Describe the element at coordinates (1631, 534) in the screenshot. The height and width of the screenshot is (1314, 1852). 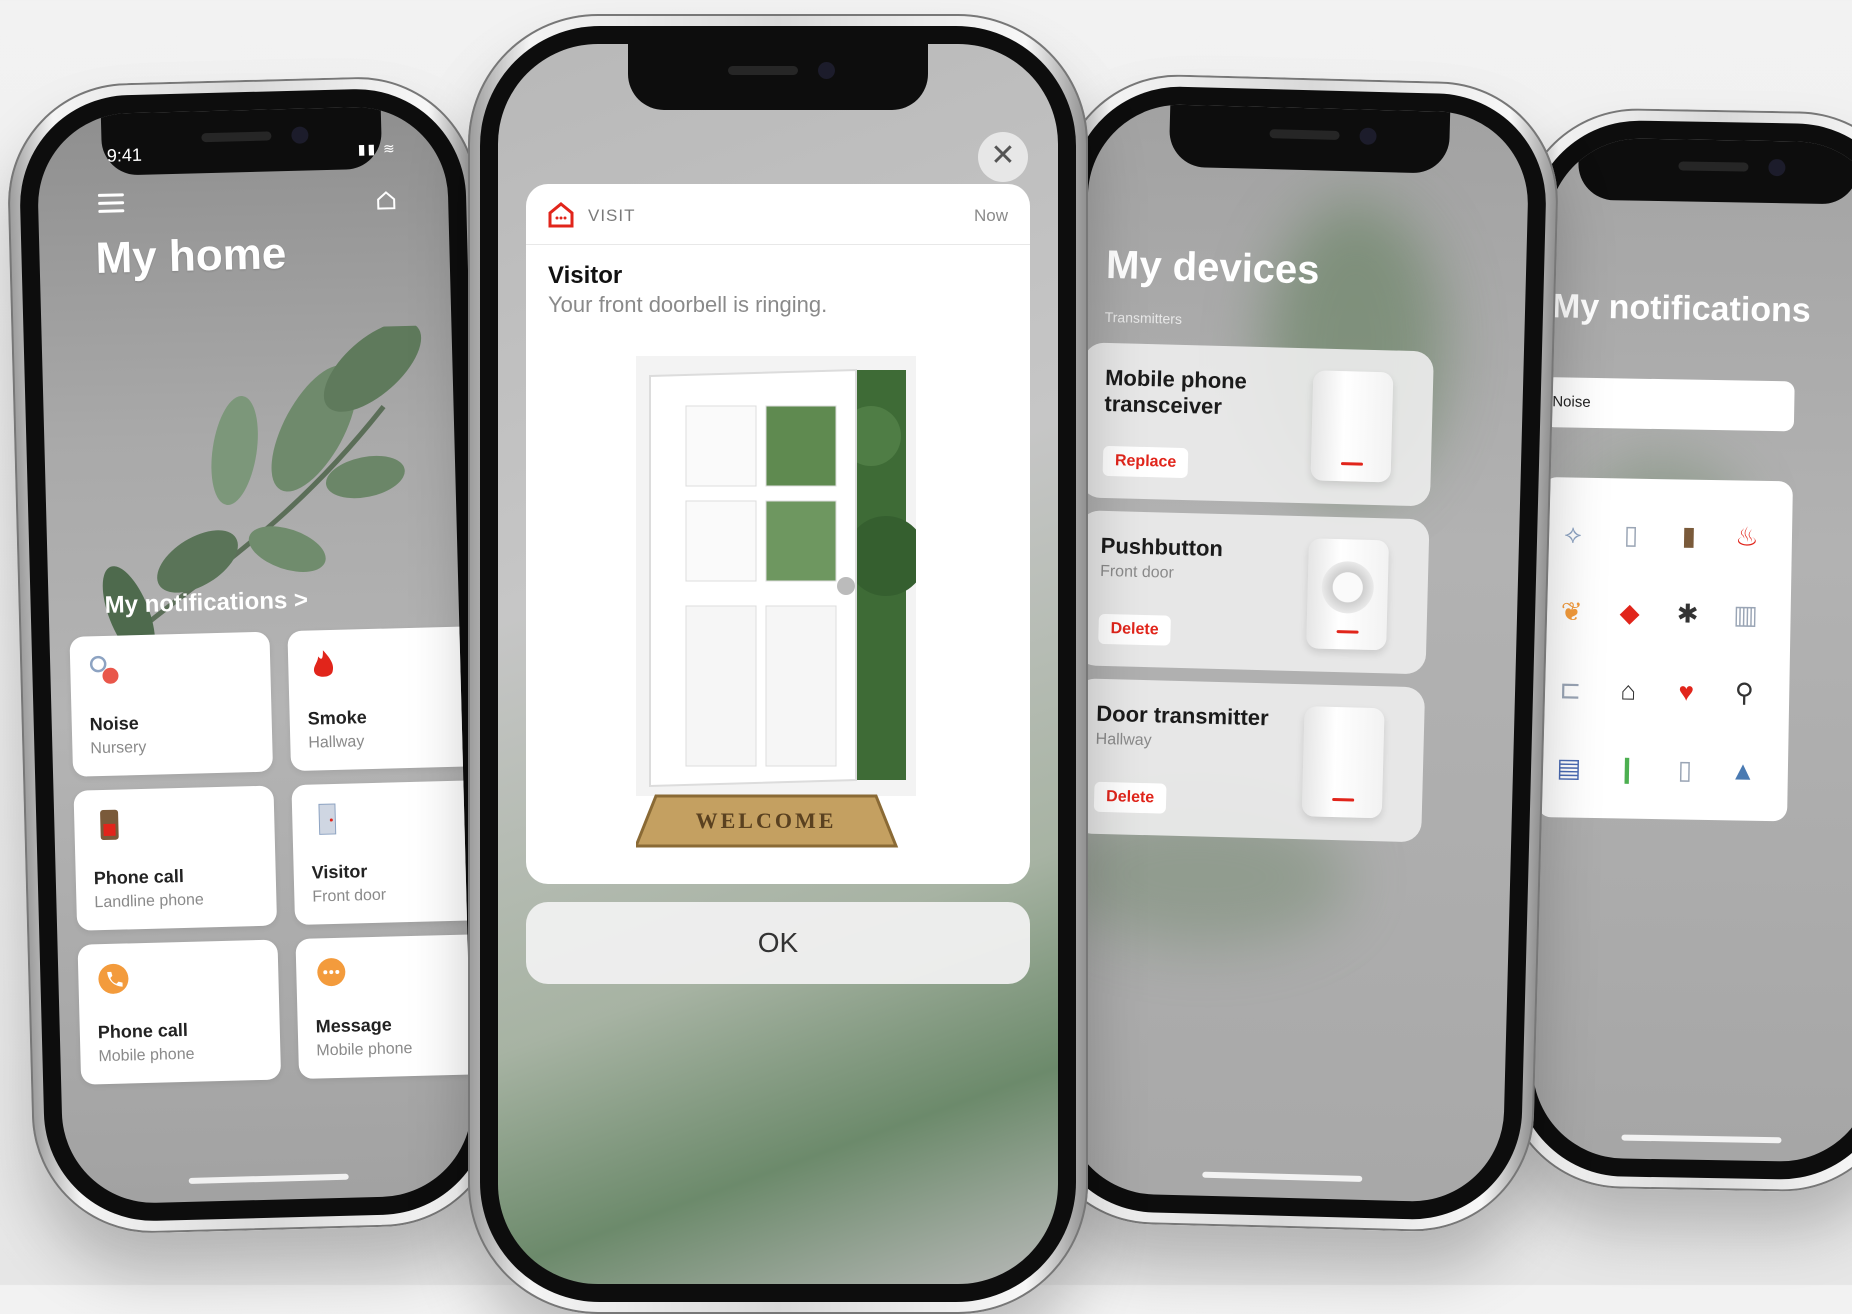
I see `door-transmitter-icon: ▯` at that location.